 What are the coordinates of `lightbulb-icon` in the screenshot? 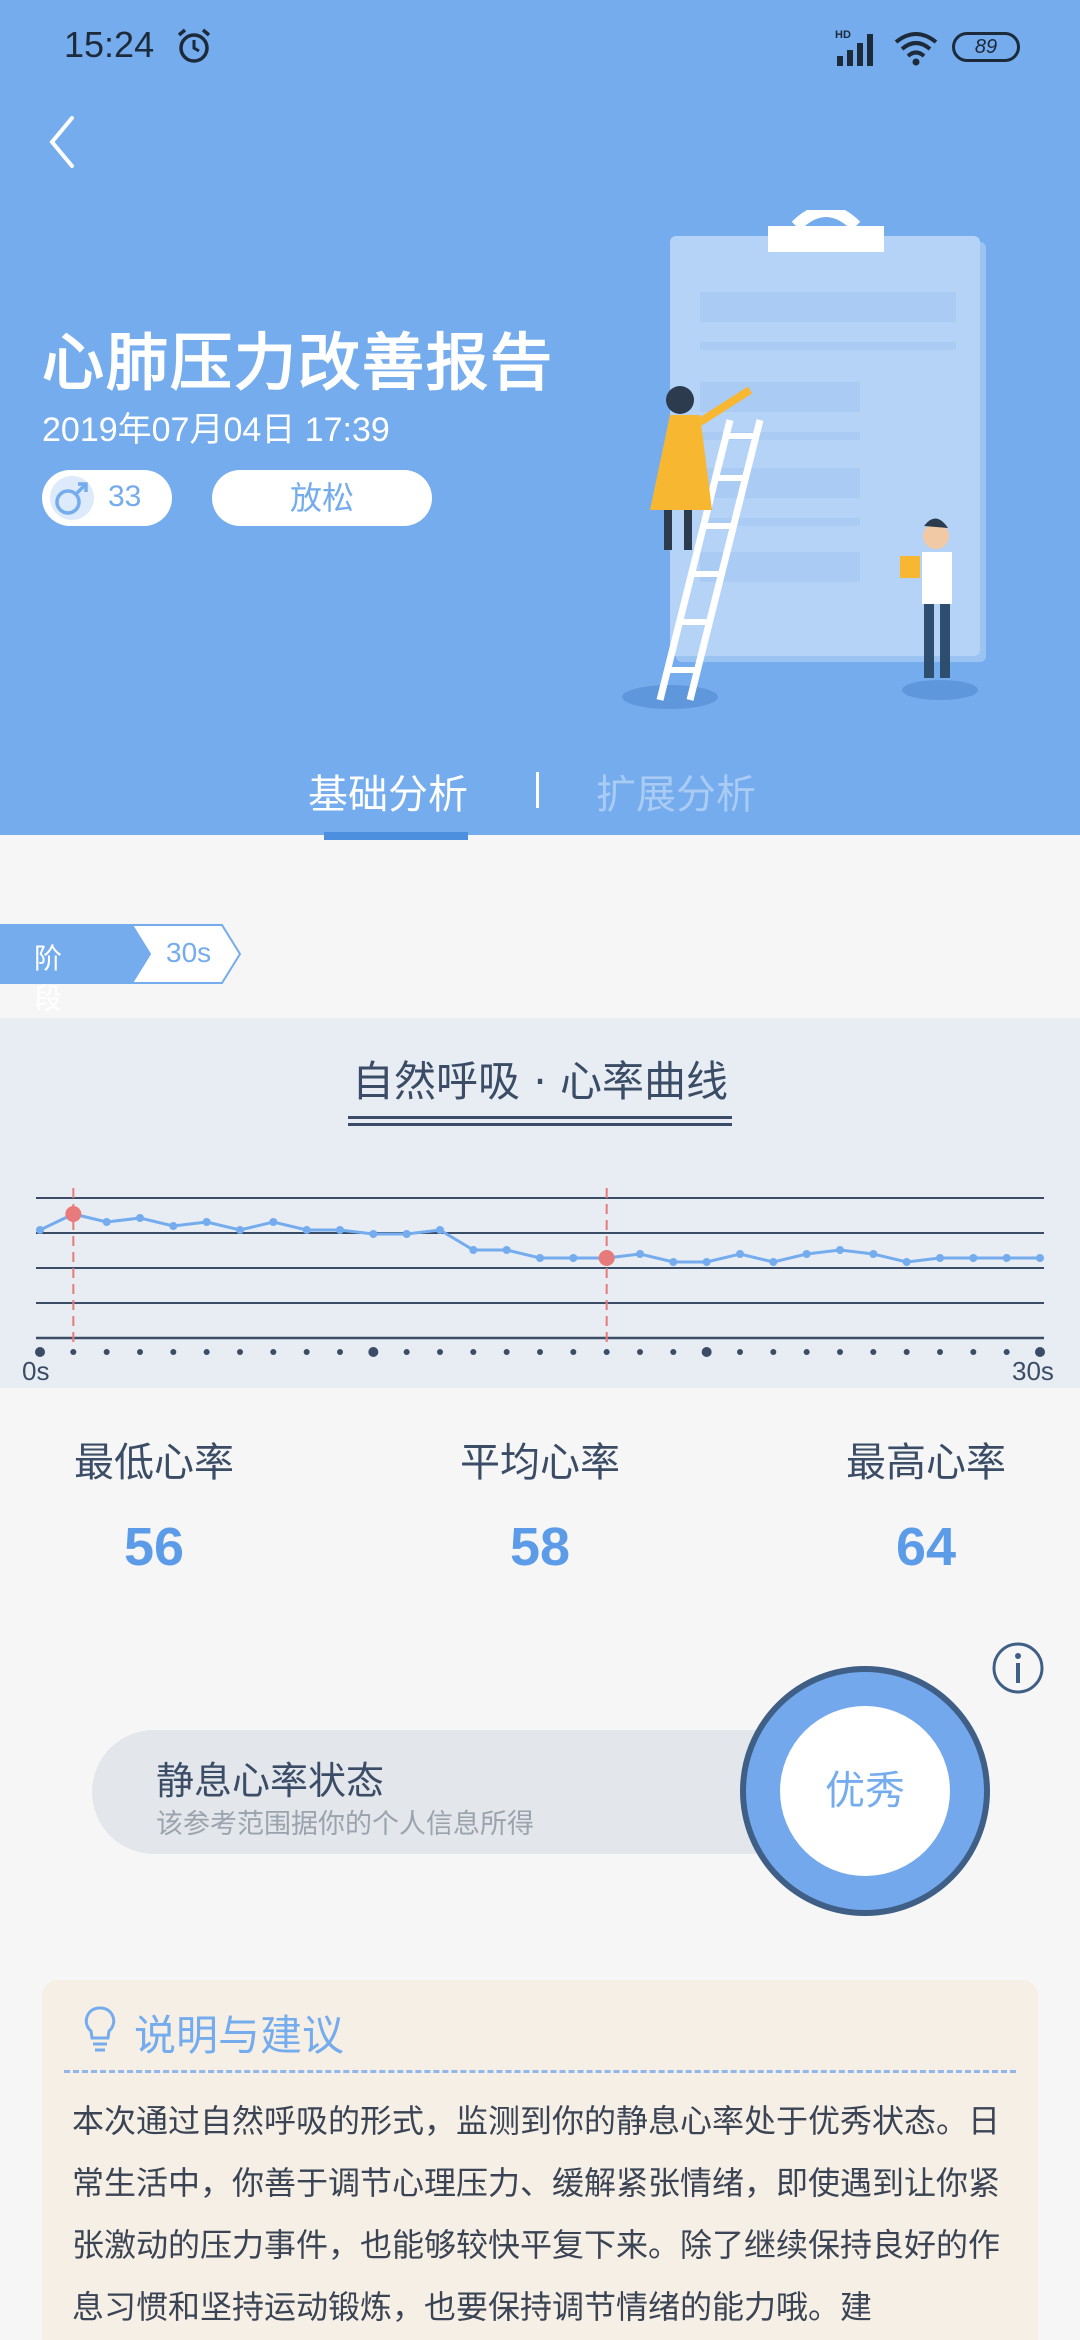 It's located at (100, 2029).